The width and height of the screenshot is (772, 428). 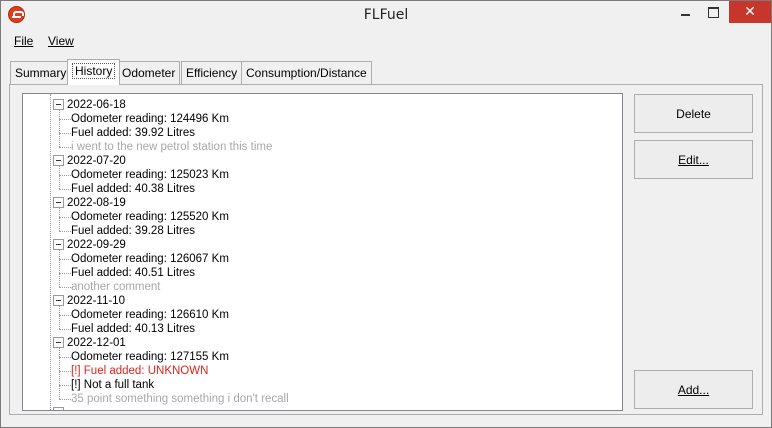 What do you see at coordinates (133, 189) in the screenshot?
I see `detail-label: Fuel added: 40.38 Litres` at bounding box center [133, 189].